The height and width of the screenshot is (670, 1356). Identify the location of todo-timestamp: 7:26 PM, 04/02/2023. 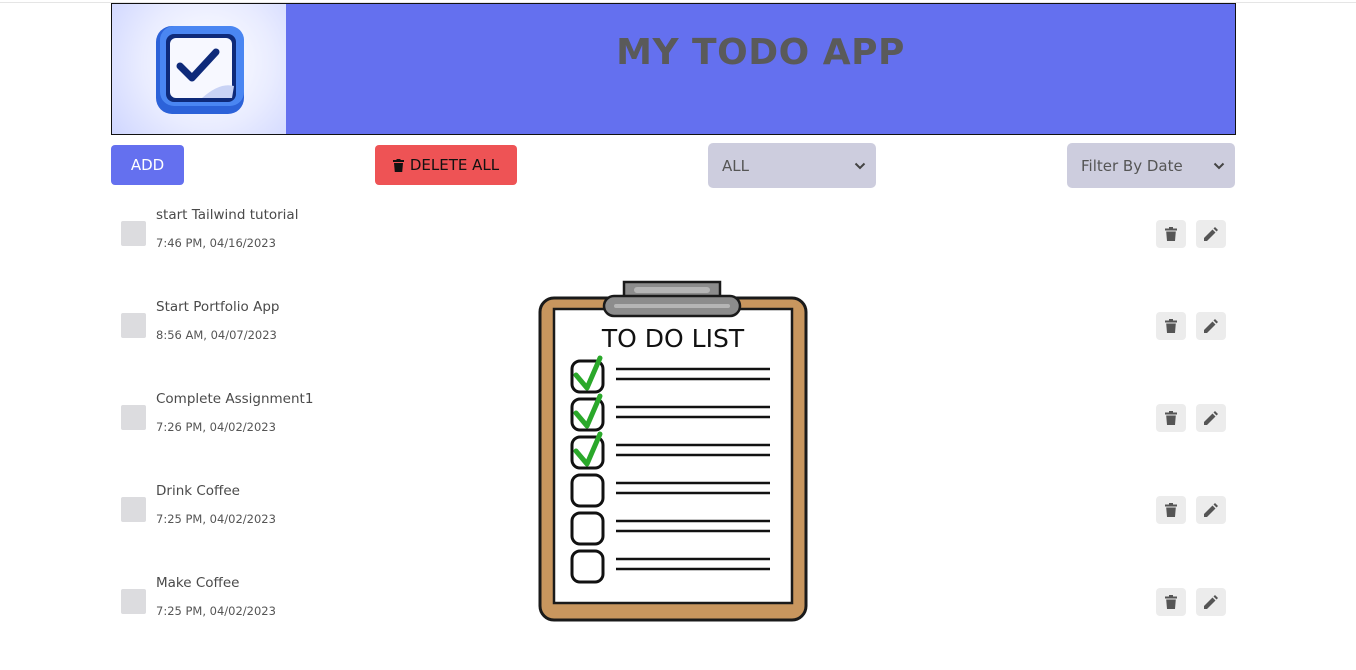
(216, 427).